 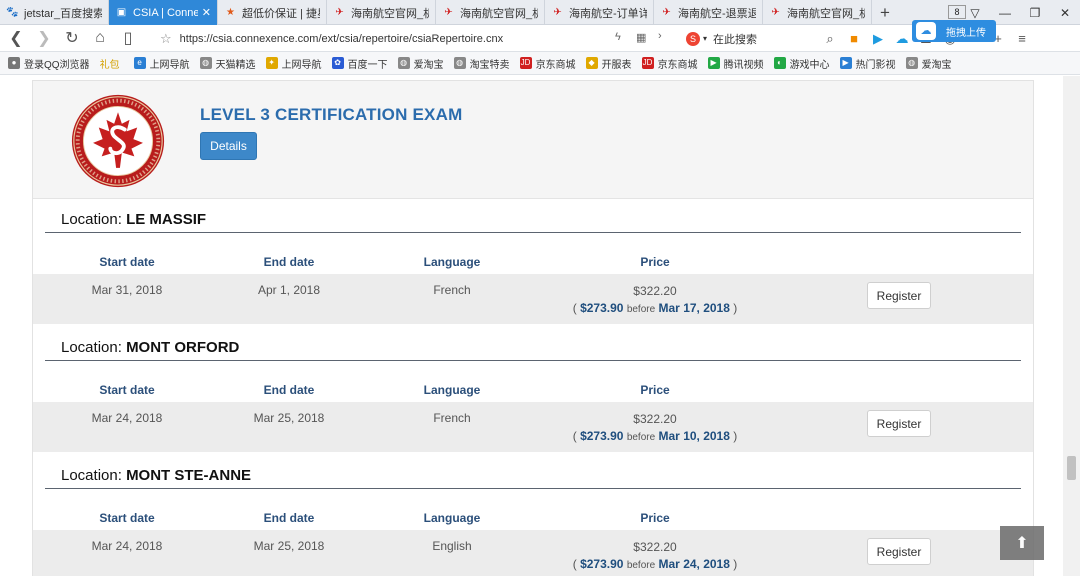 What do you see at coordinates (705, 38) in the screenshot?
I see `chevron-down-icon: ▾` at bounding box center [705, 38].